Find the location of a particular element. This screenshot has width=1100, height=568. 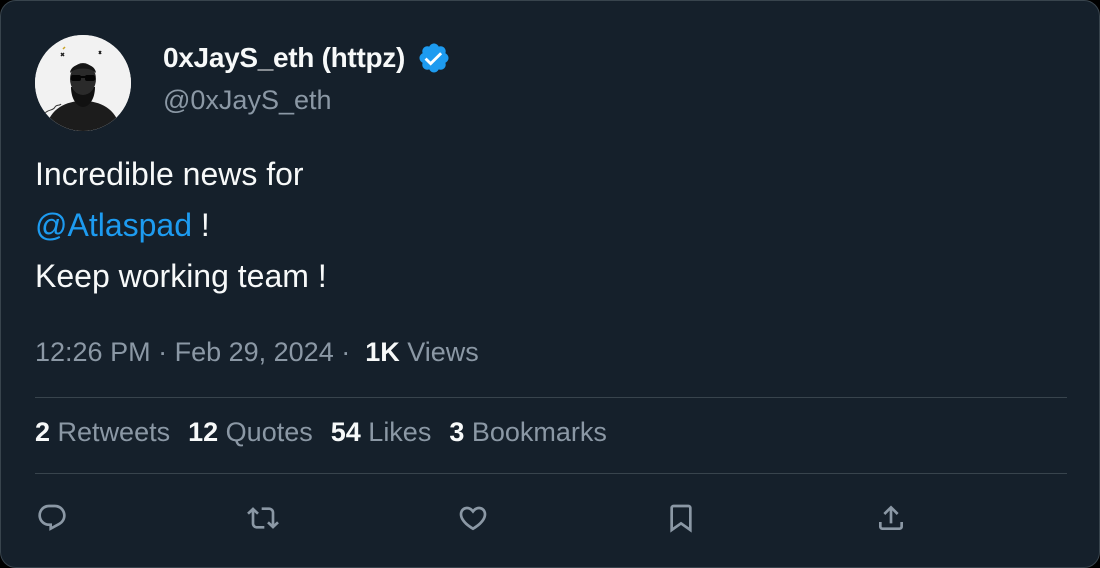

views-label: Views is located at coordinates (443, 352).